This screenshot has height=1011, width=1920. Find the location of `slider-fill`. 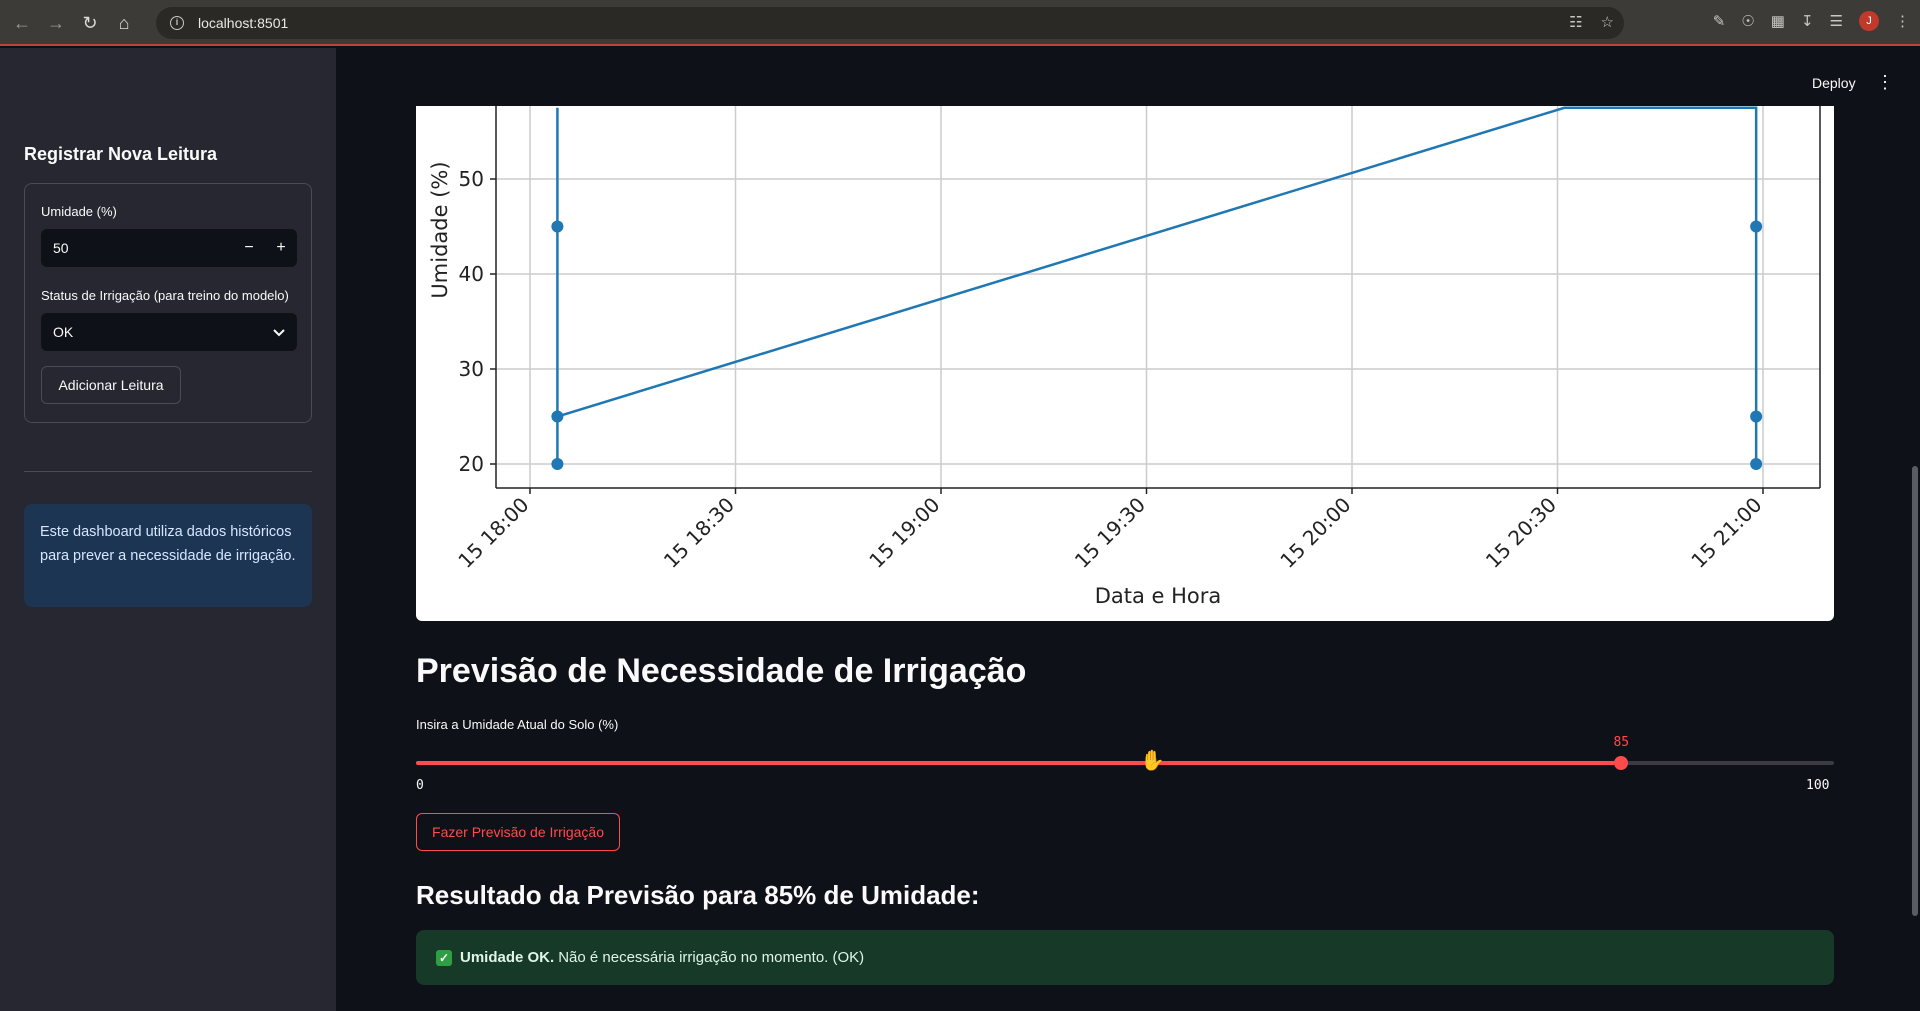

slider-fill is located at coordinates (1019, 763).